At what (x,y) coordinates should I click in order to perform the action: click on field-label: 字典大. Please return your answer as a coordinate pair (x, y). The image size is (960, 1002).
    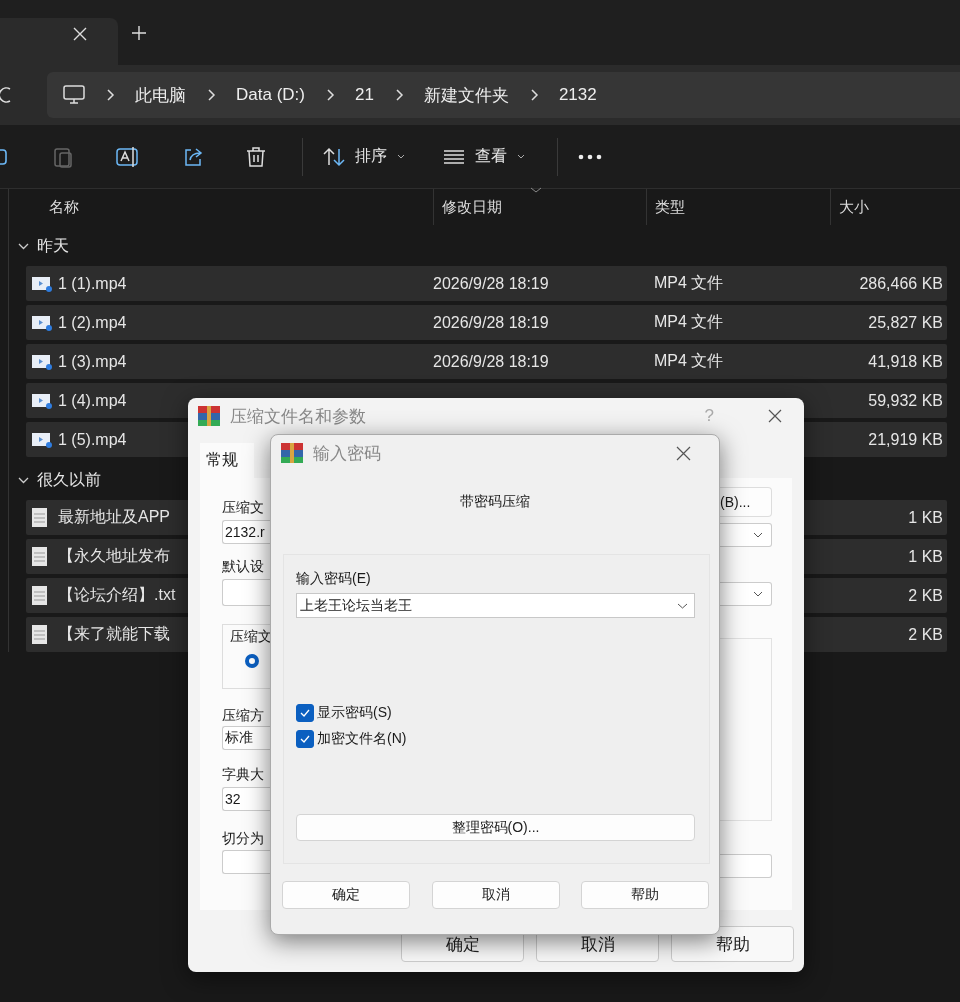
    Looking at the image, I should click on (243, 774).